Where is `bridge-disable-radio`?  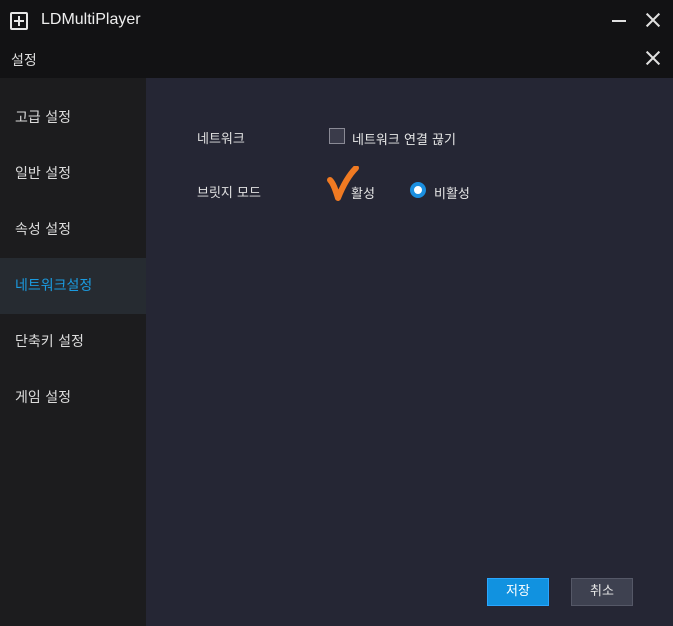
bridge-disable-radio is located at coordinates (418, 190).